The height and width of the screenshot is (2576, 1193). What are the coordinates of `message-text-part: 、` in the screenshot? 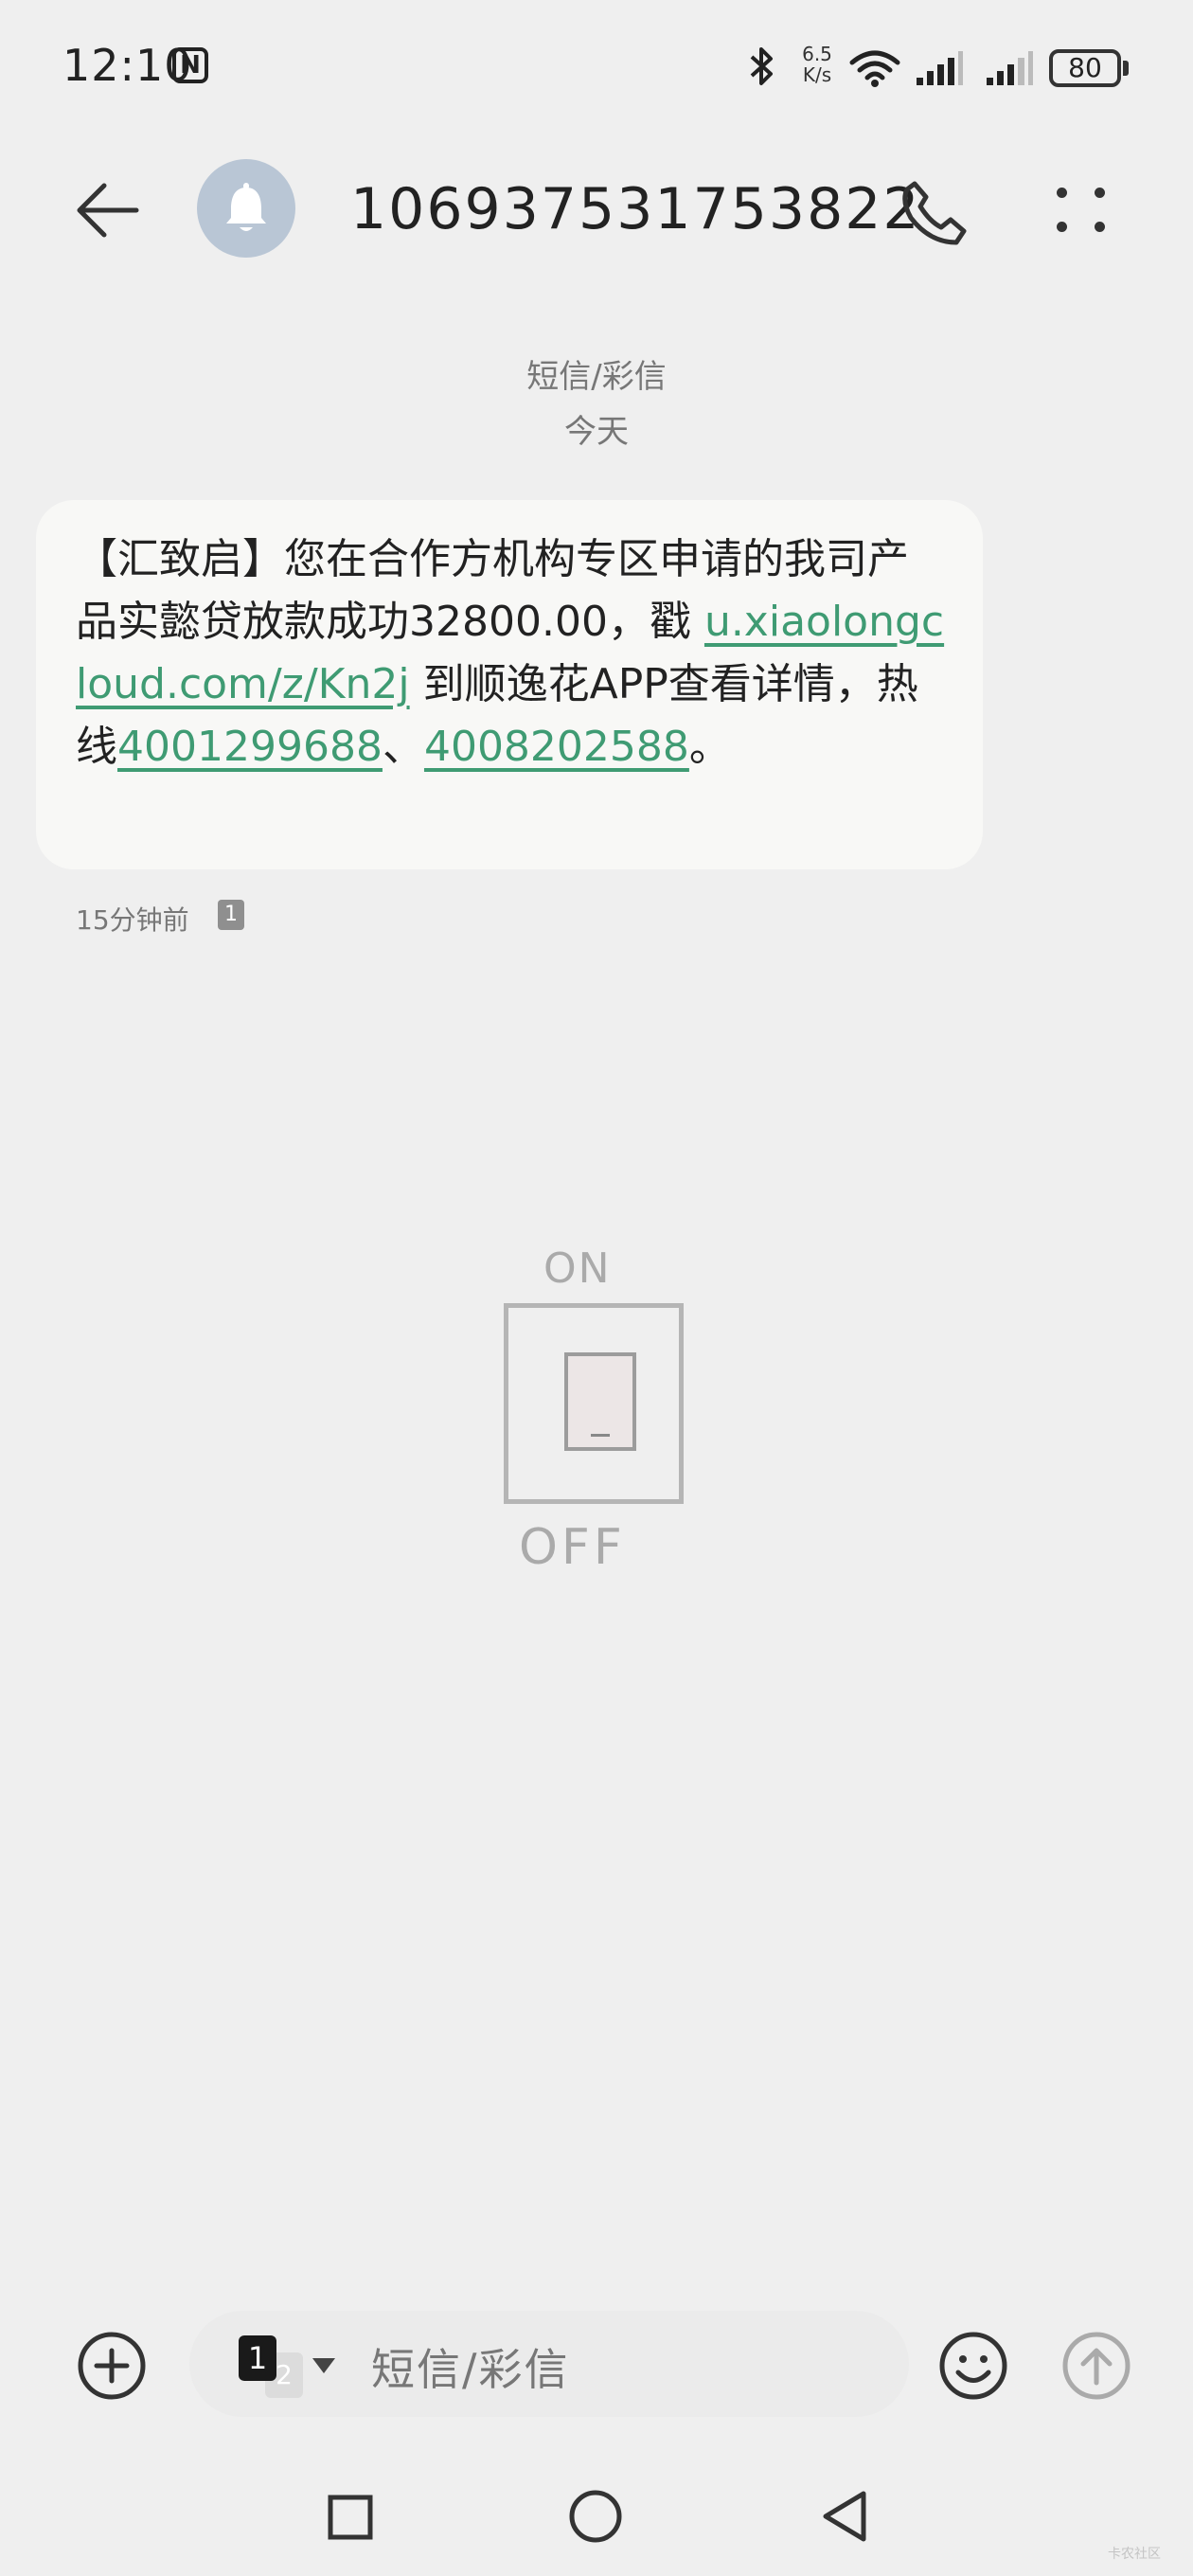 It's located at (403, 747).